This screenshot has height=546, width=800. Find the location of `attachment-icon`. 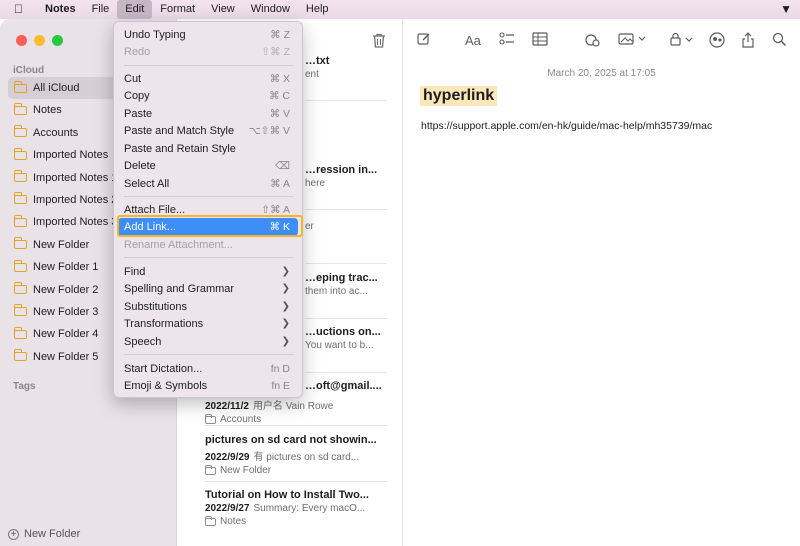

attachment-icon is located at coordinates (592, 42).